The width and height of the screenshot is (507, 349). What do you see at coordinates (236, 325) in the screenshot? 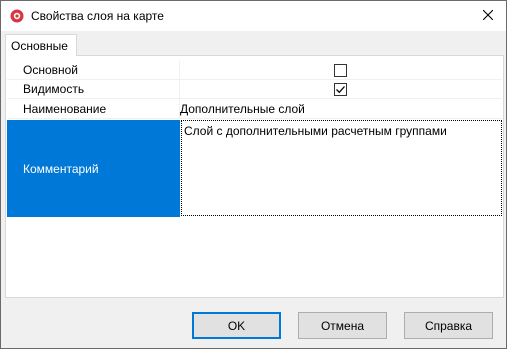
I see `ok-button: OK` at bounding box center [236, 325].